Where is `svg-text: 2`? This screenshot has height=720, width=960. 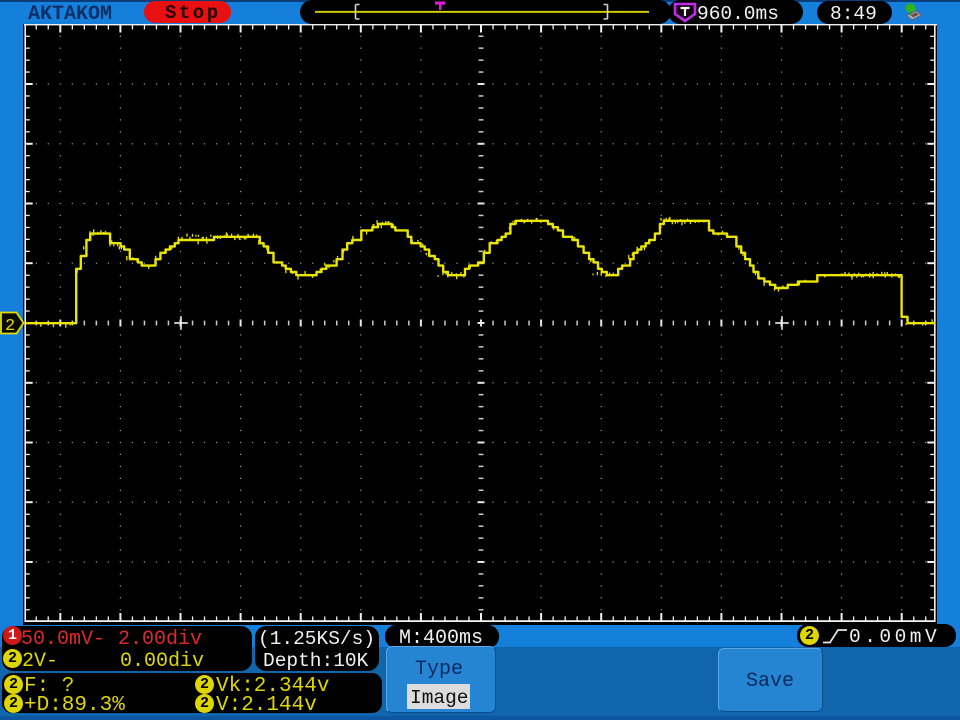
svg-text: 2 is located at coordinates (10, 326).